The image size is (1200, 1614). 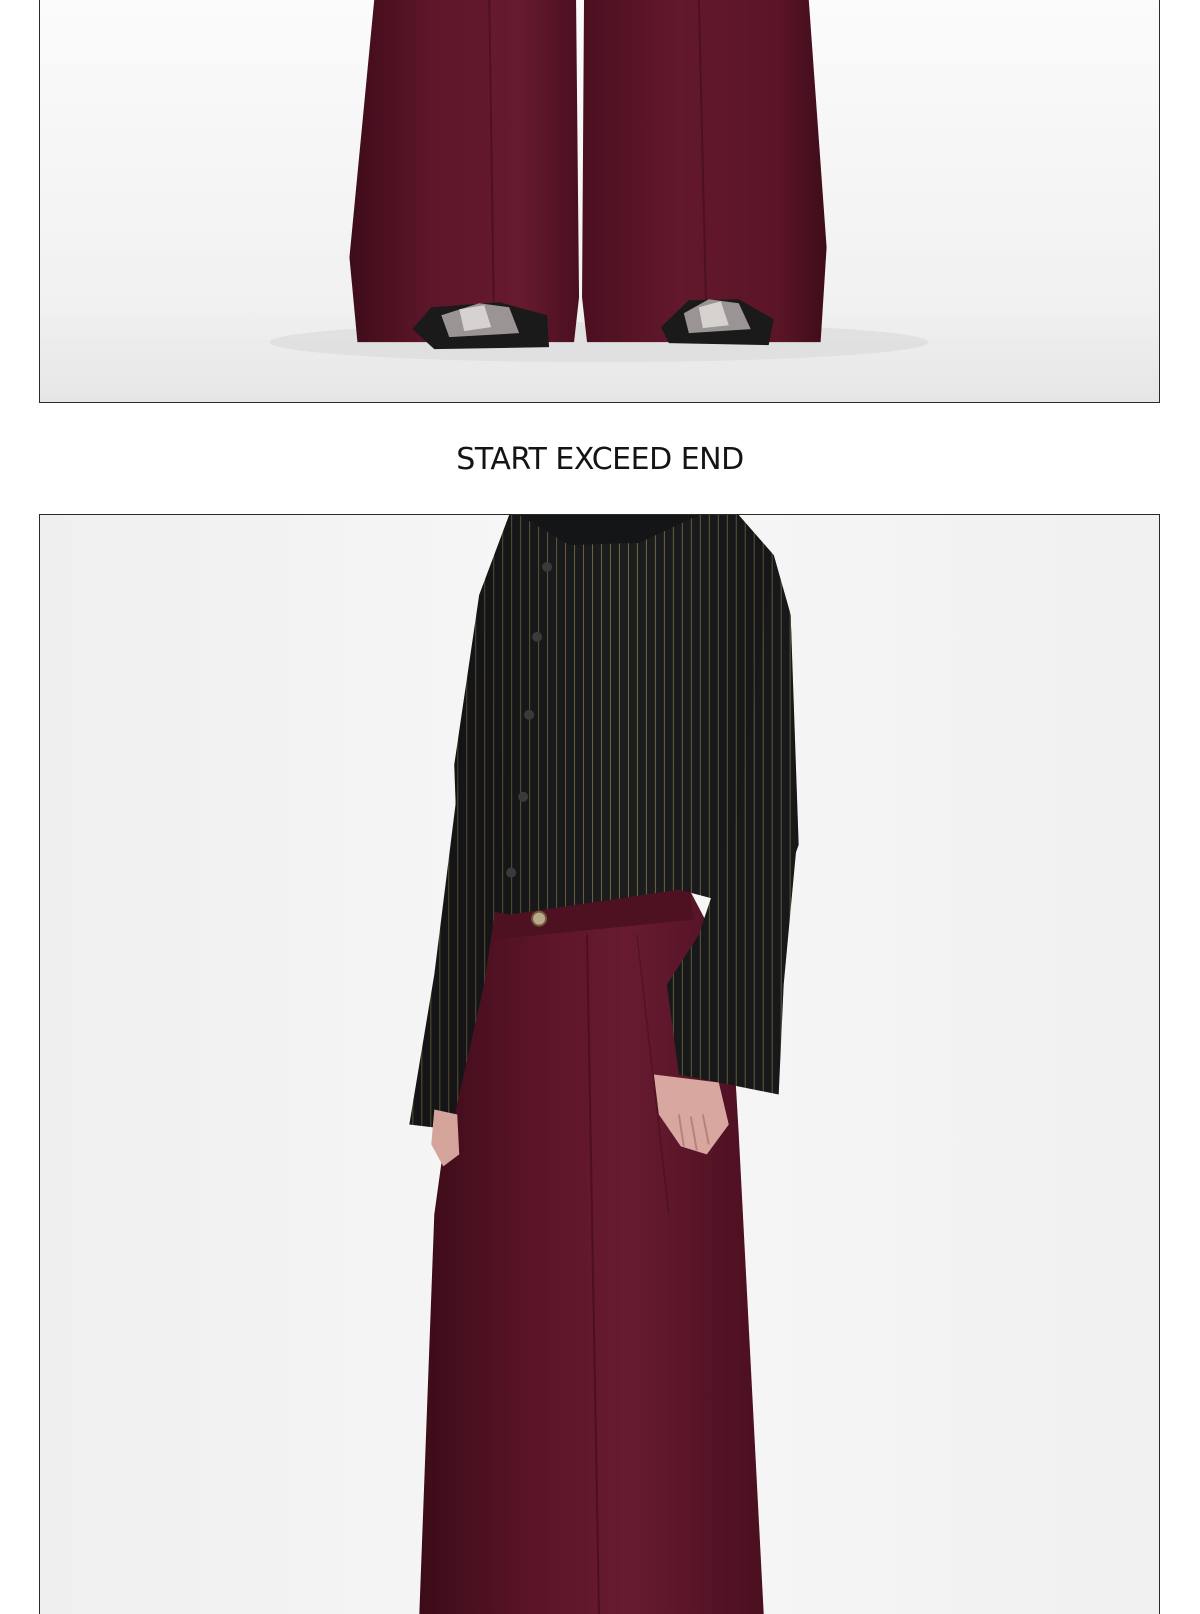 What do you see at coordinates (704, 171) in the screenshot?
I see `right-trouser-leg` at bounding box center [704, 171].